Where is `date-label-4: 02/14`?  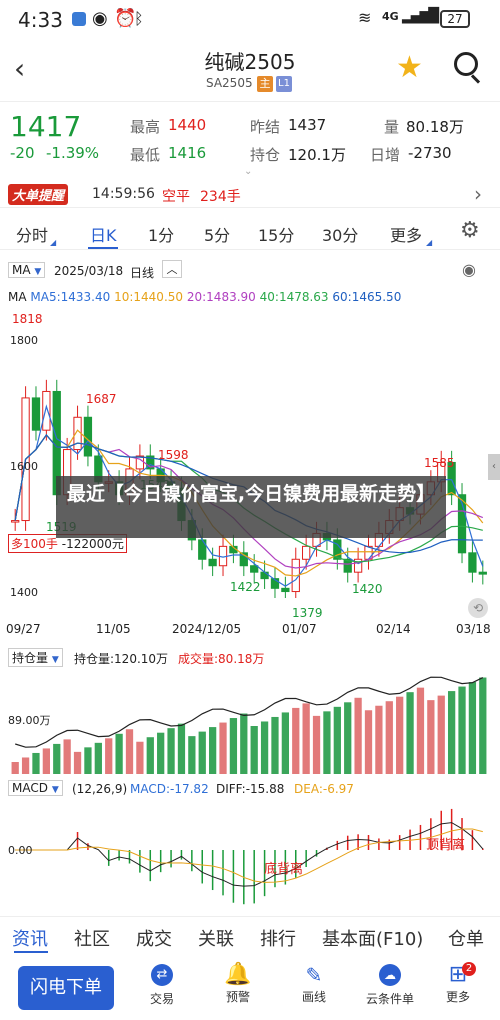
date-label-4: 02/14 is located at coordinates (393, 629).